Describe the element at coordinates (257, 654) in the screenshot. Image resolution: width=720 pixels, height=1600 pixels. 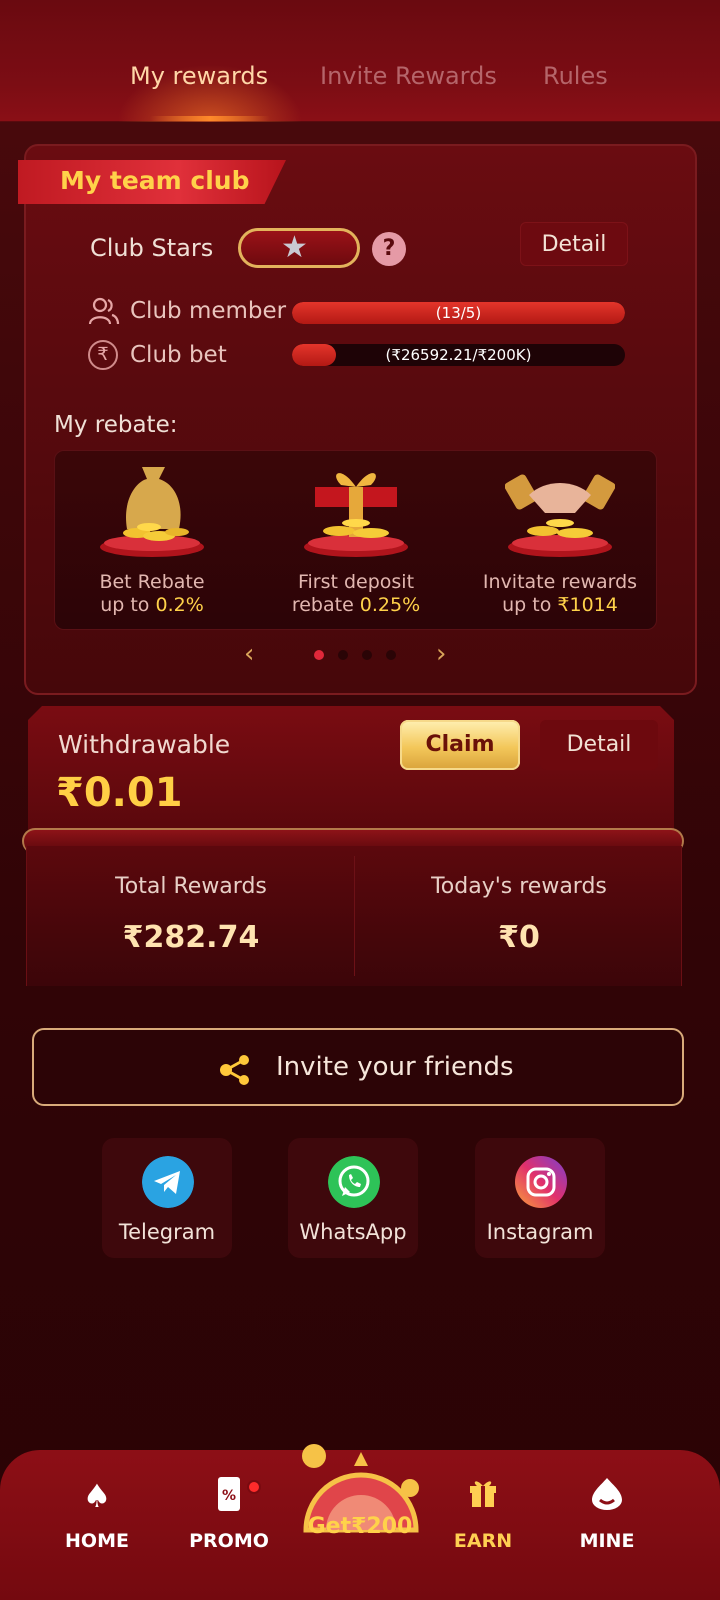
I see `chevron-left-icon: ‹` at that location.